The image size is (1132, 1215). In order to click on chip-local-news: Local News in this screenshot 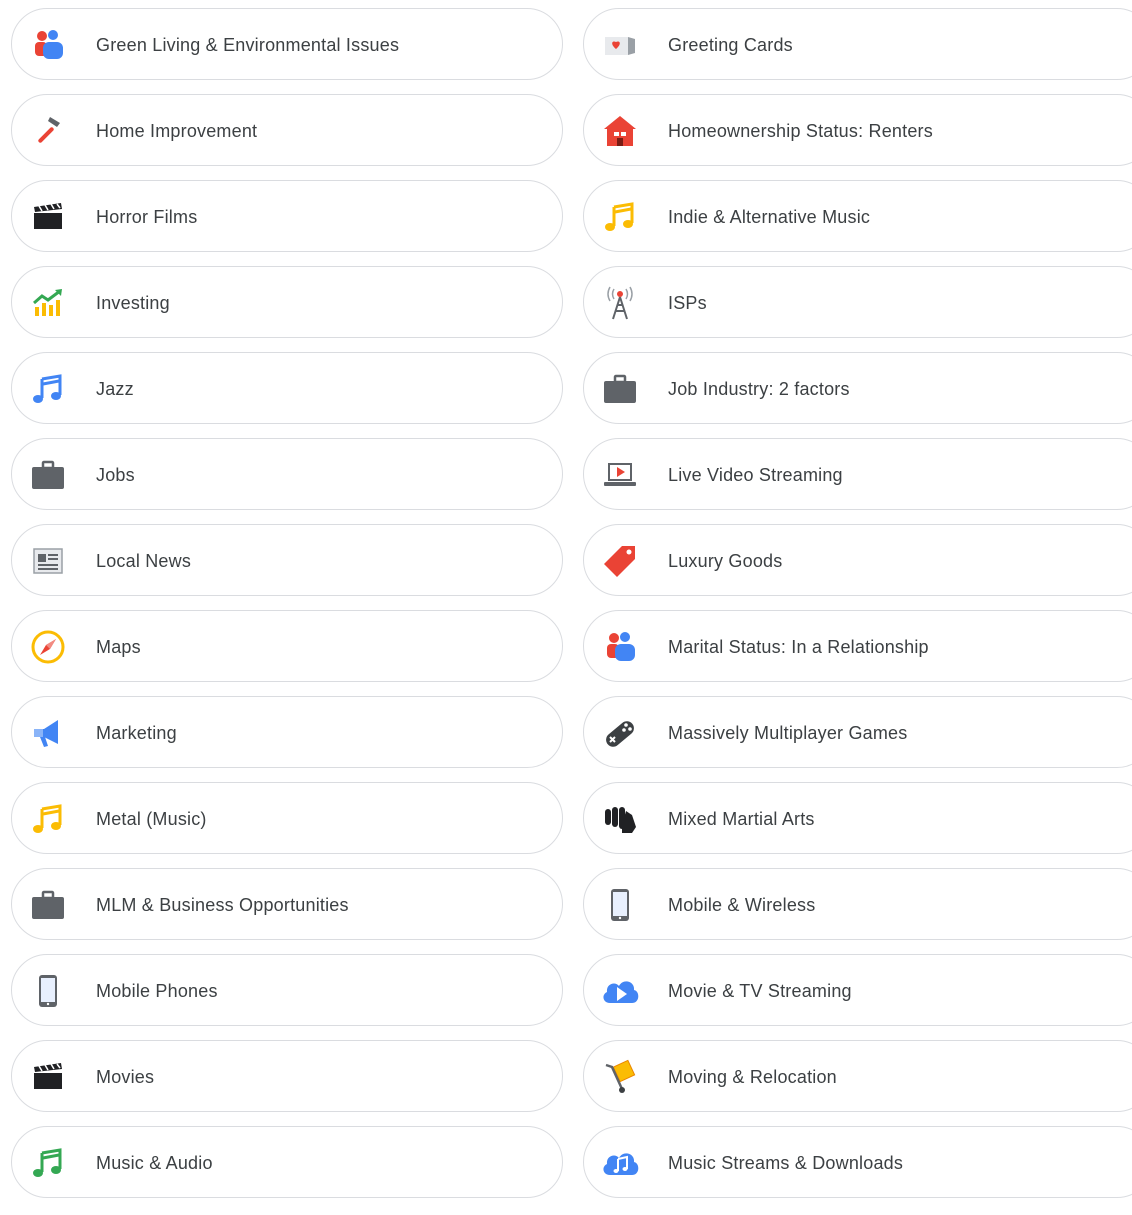, I will do `click(287, 560)`.